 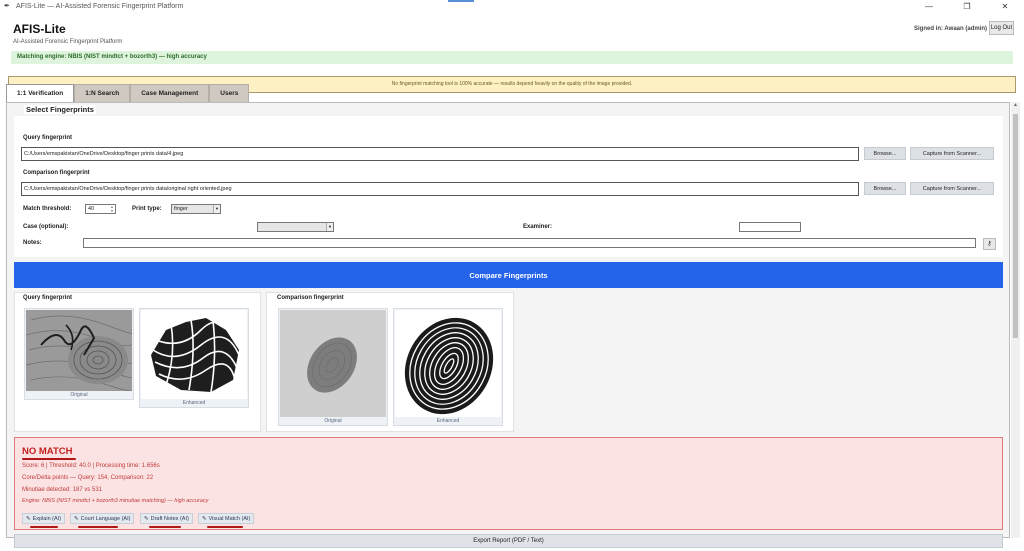 What do you see at coordinates (529, 243) in the screenshot?
I see `notes-input` at bounding box center [529, 243].